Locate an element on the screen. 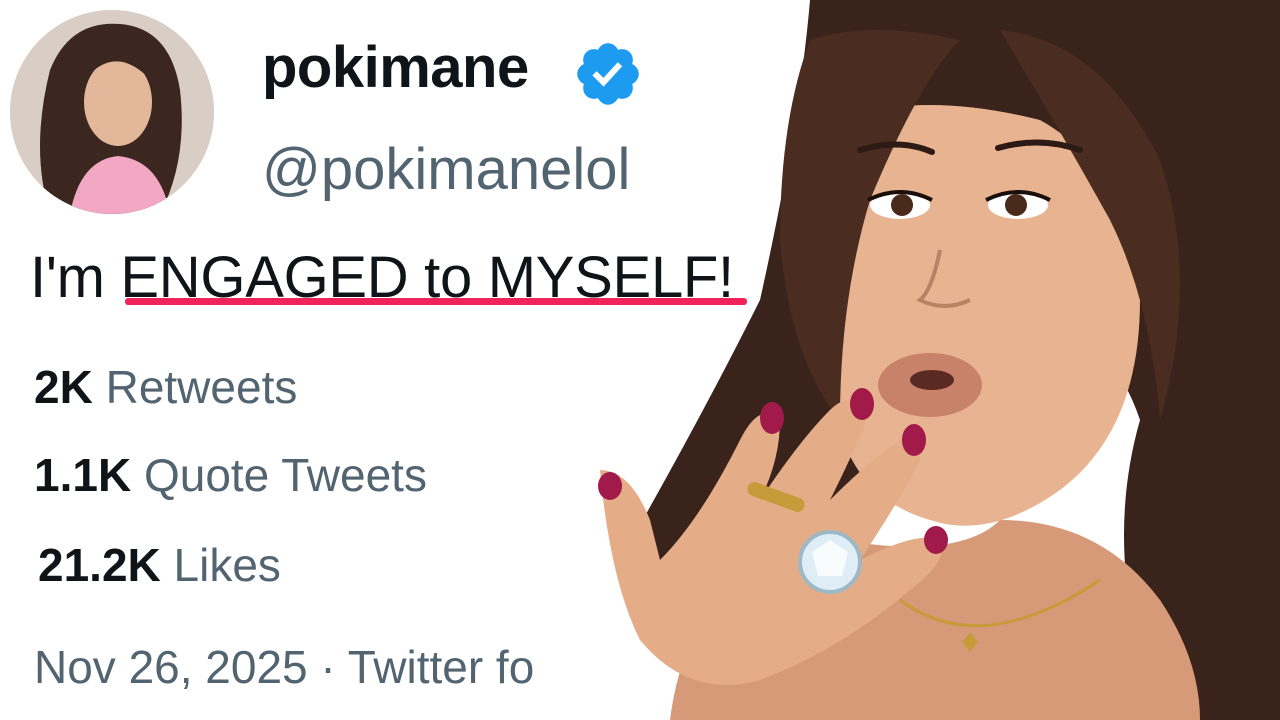  avatar-photo is located at coordinates (112, 112).